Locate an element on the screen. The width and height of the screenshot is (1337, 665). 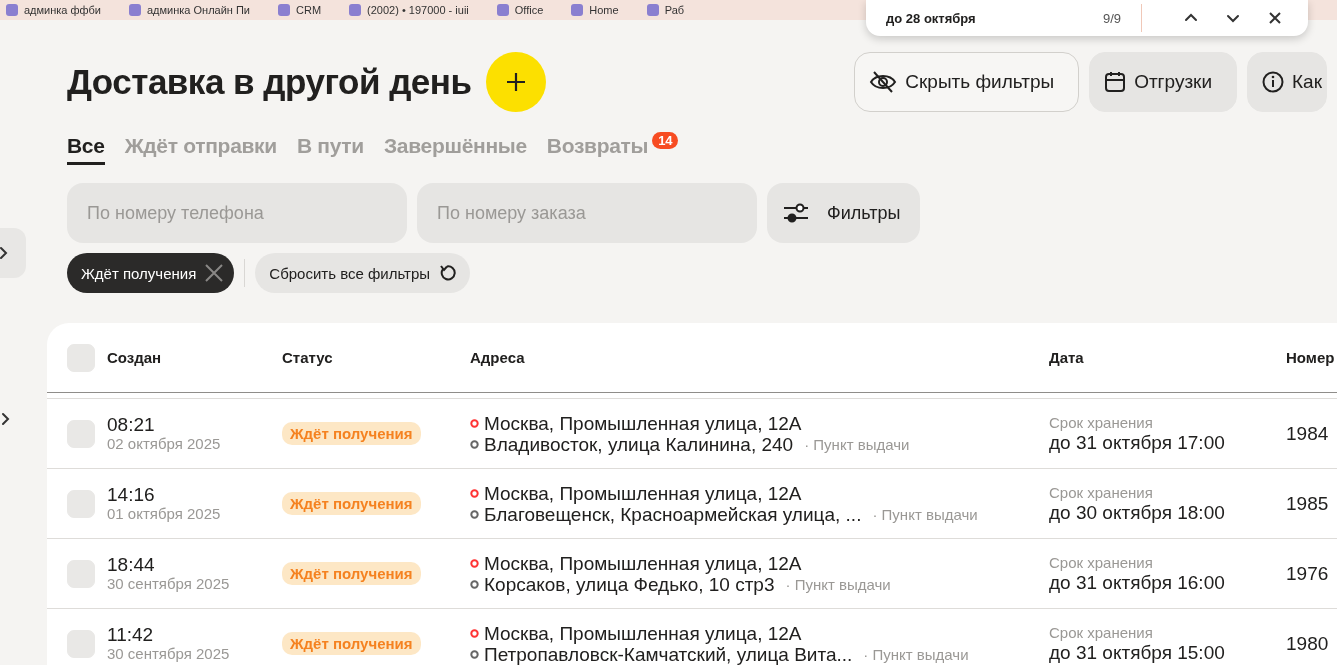
expand-button is located at coordinates (5, 419).